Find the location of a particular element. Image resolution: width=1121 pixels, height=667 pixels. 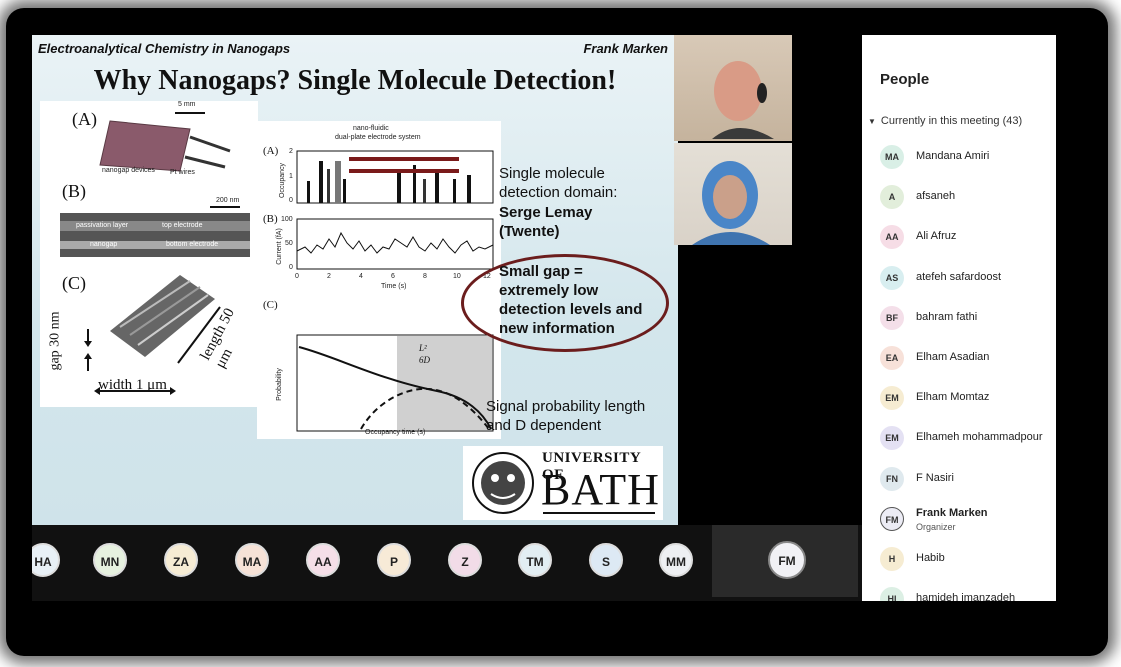

participant-chip: MM is located at coordinates (676, 560).